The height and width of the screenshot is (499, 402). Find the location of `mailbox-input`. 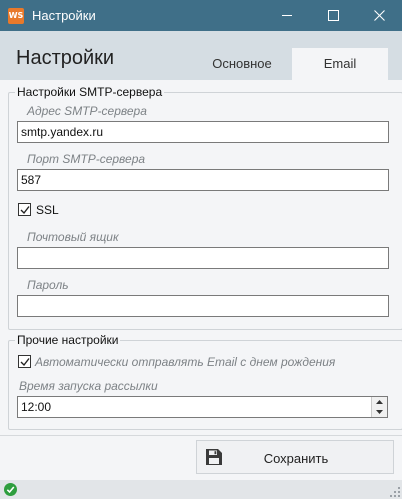

mailbox-input is located at coordinates (203, 258).